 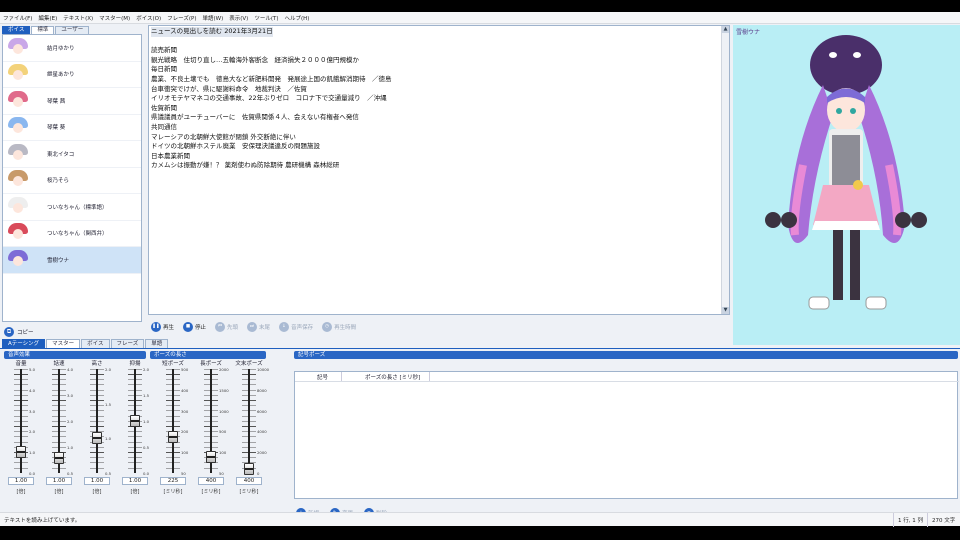 What do you see at coordinates (78, 18) in the screenshot?
I see `menu-text: テキスト(X)` at bounding box center [78, 18].